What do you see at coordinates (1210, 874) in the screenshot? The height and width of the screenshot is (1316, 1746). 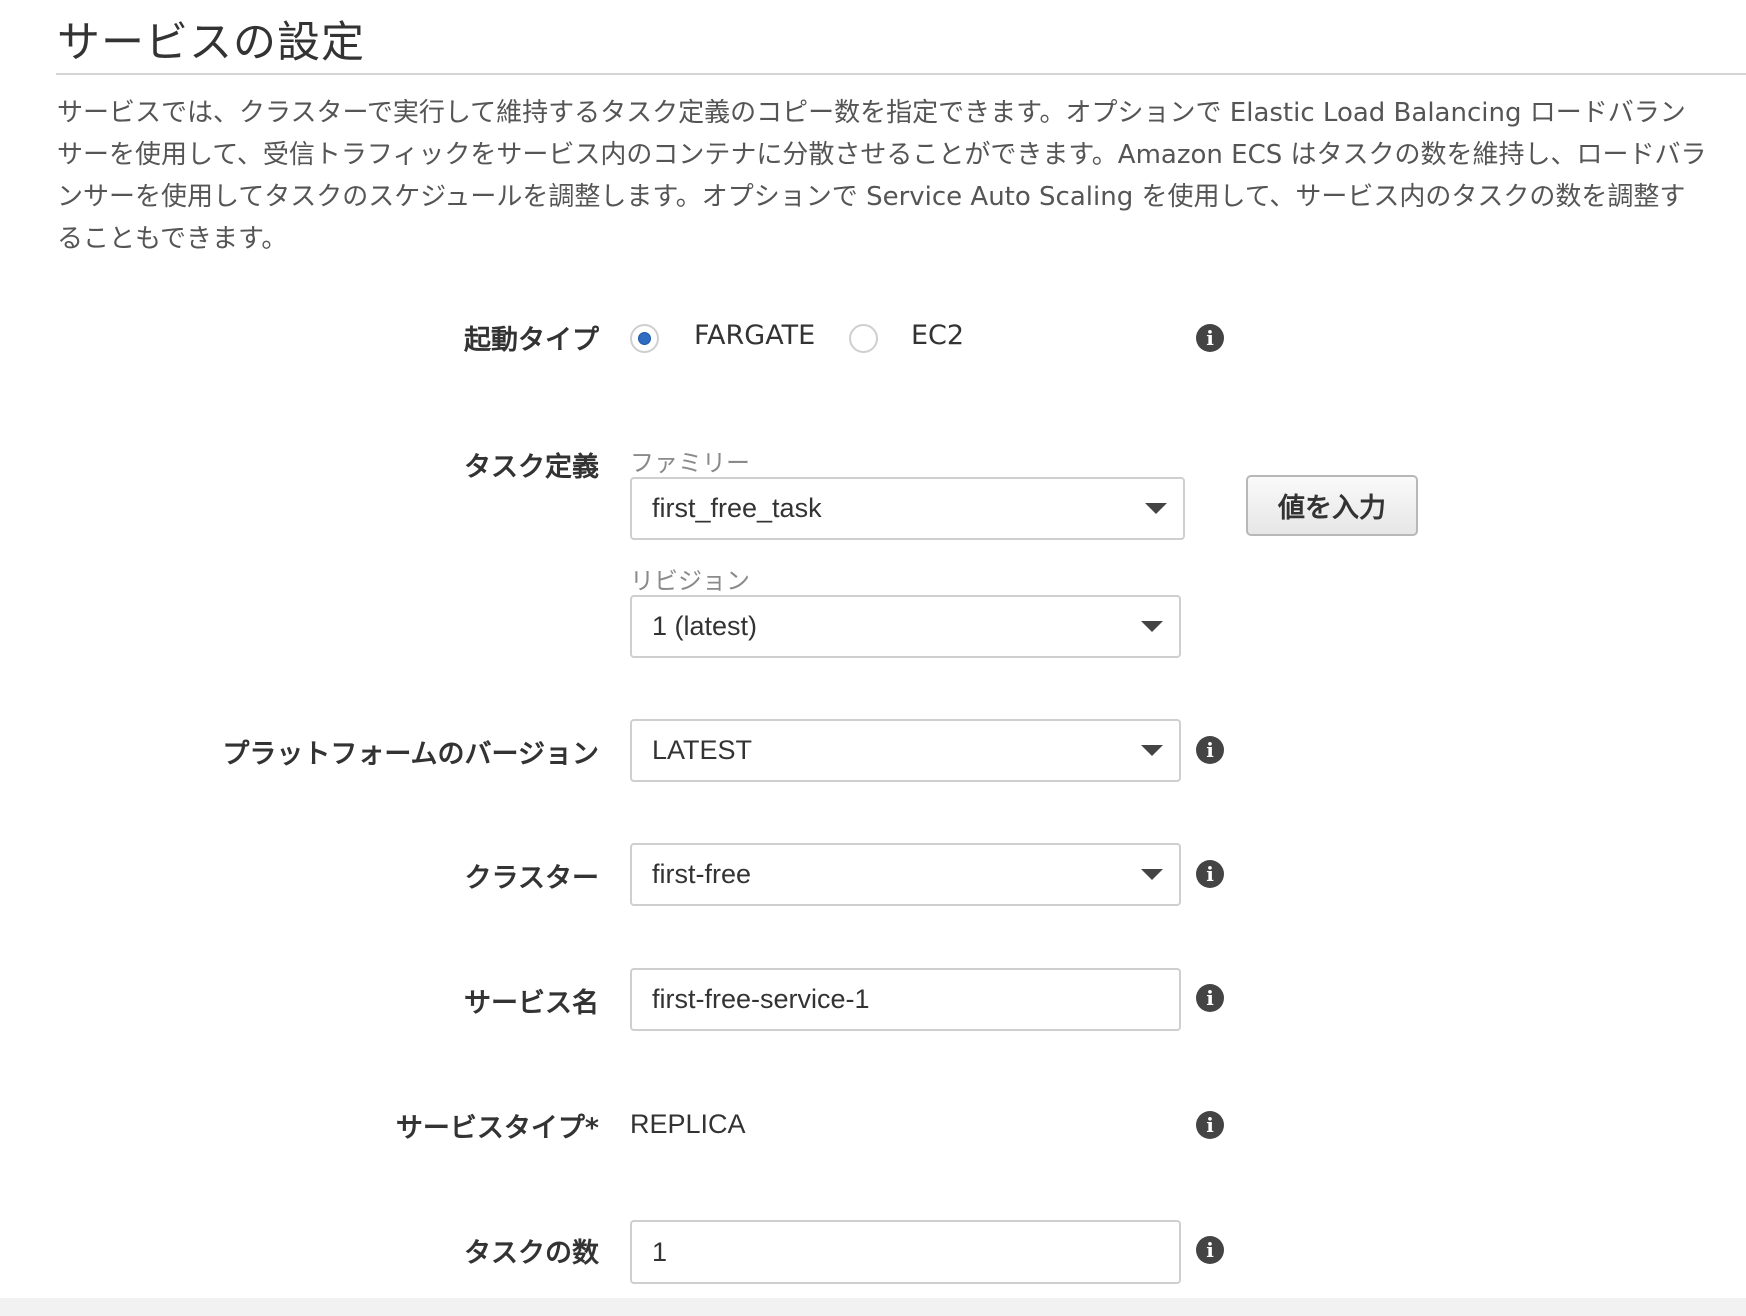 I see `cluster-info-icon: i` at bounding box center [1210, 874].